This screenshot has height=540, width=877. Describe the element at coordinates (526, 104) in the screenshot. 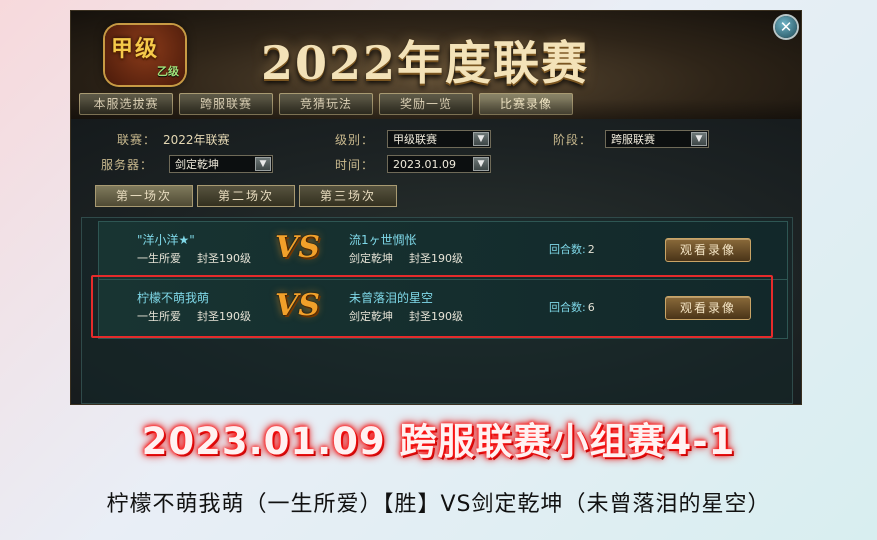

I see `tab-replays: 比赛录像` at that location.